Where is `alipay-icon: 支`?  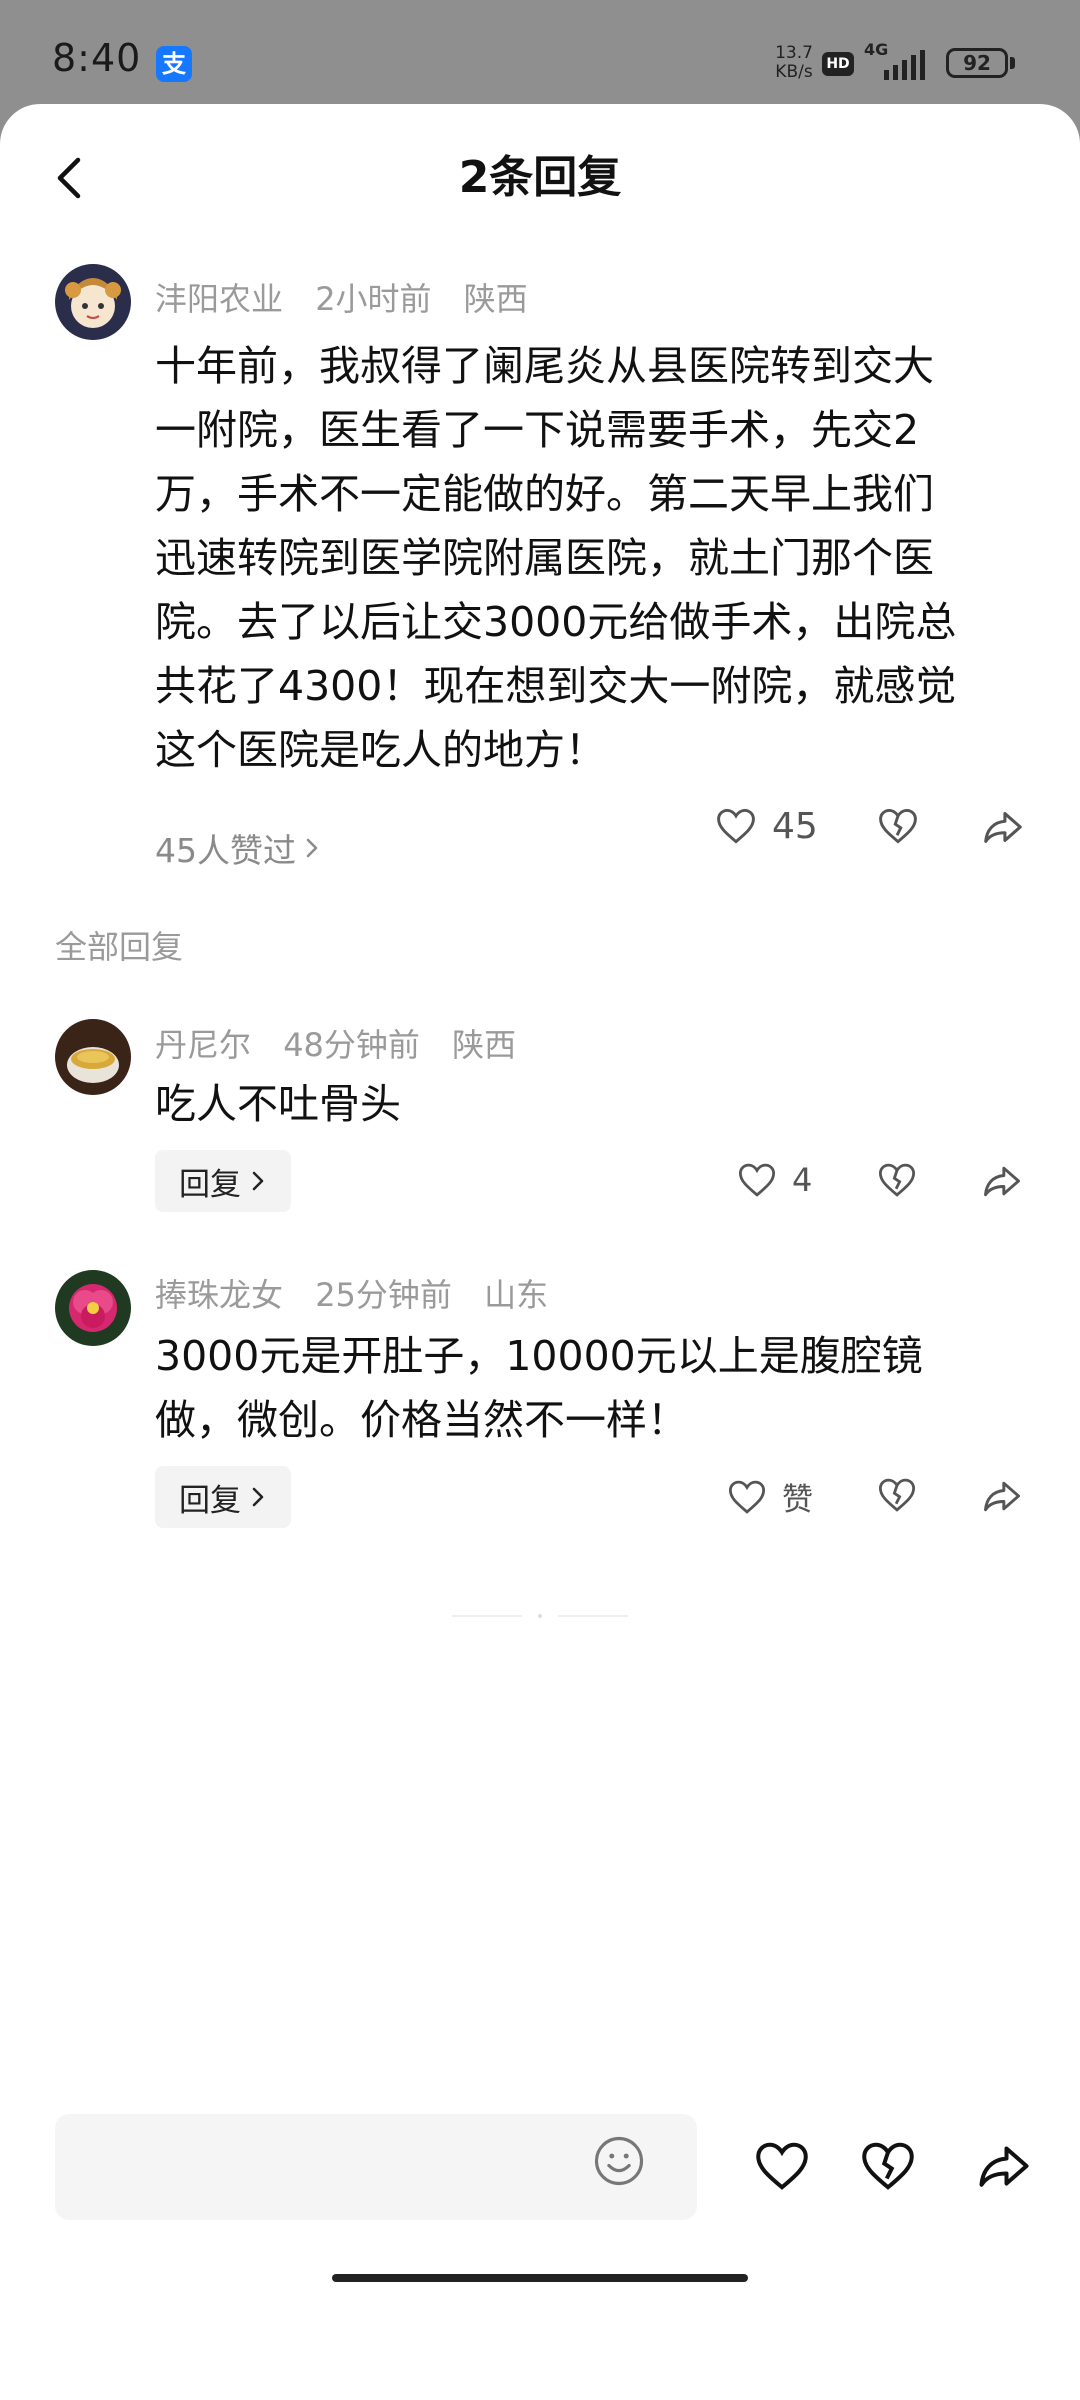 alipay-icon: 支 is located at coordinates (174, 64).